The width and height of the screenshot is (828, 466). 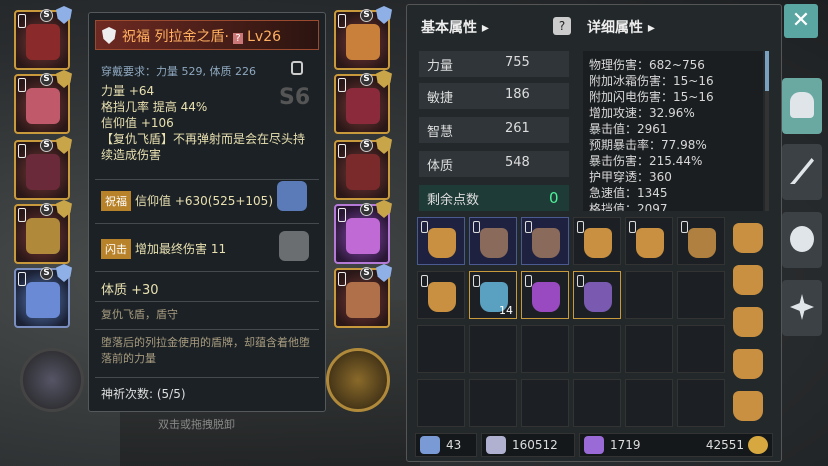 I want to click on gold-value: 42551, so click(x=724, y=445).